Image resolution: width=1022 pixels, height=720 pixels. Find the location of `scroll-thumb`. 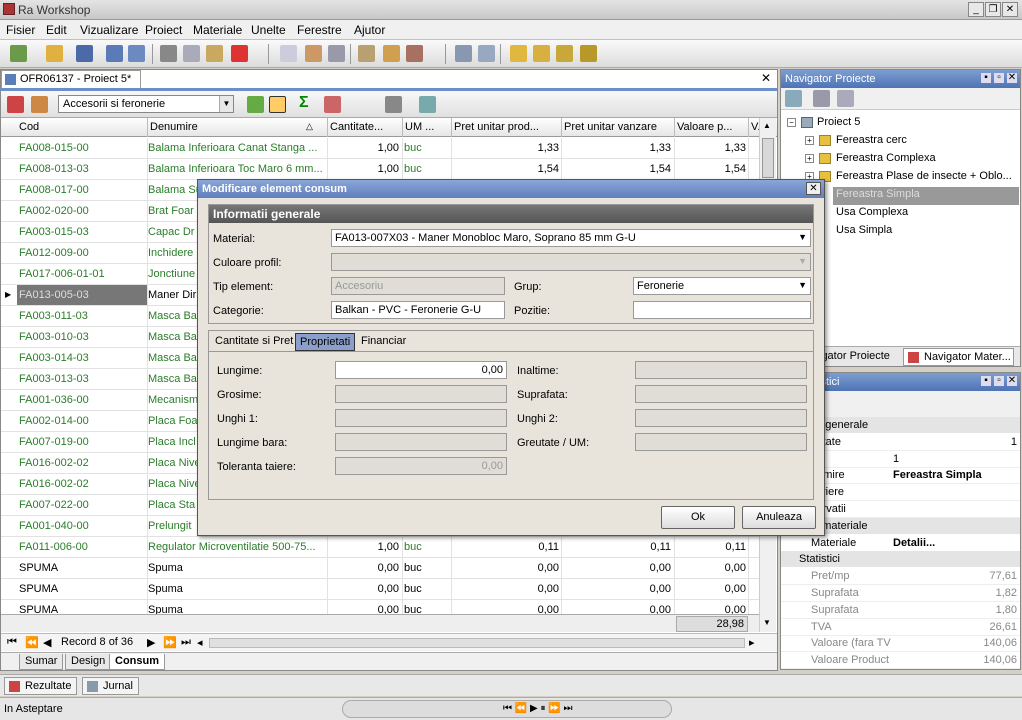

scroll-thumb is located at coordinates (768, 158).